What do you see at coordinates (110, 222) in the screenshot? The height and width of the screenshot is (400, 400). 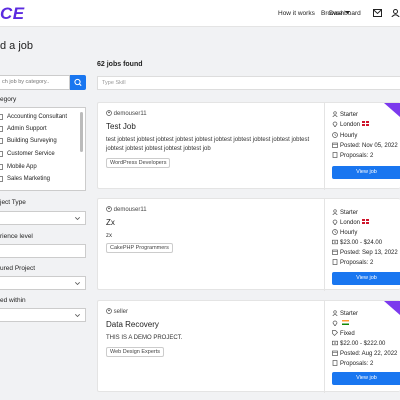 I see `job-title: Zx` at bounding box center [110, 222].